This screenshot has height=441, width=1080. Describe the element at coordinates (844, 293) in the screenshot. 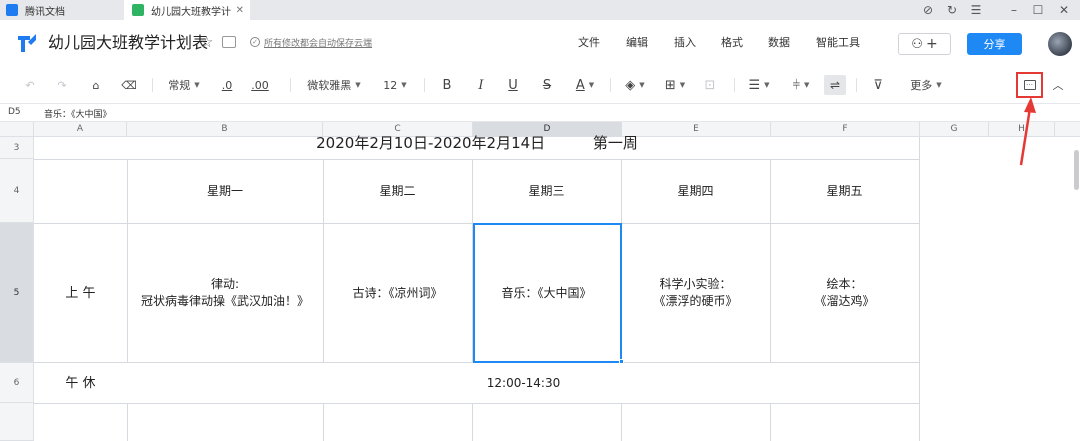

I see `cell-friday-morning: 绘本： 《溜达鸡》` at that location.